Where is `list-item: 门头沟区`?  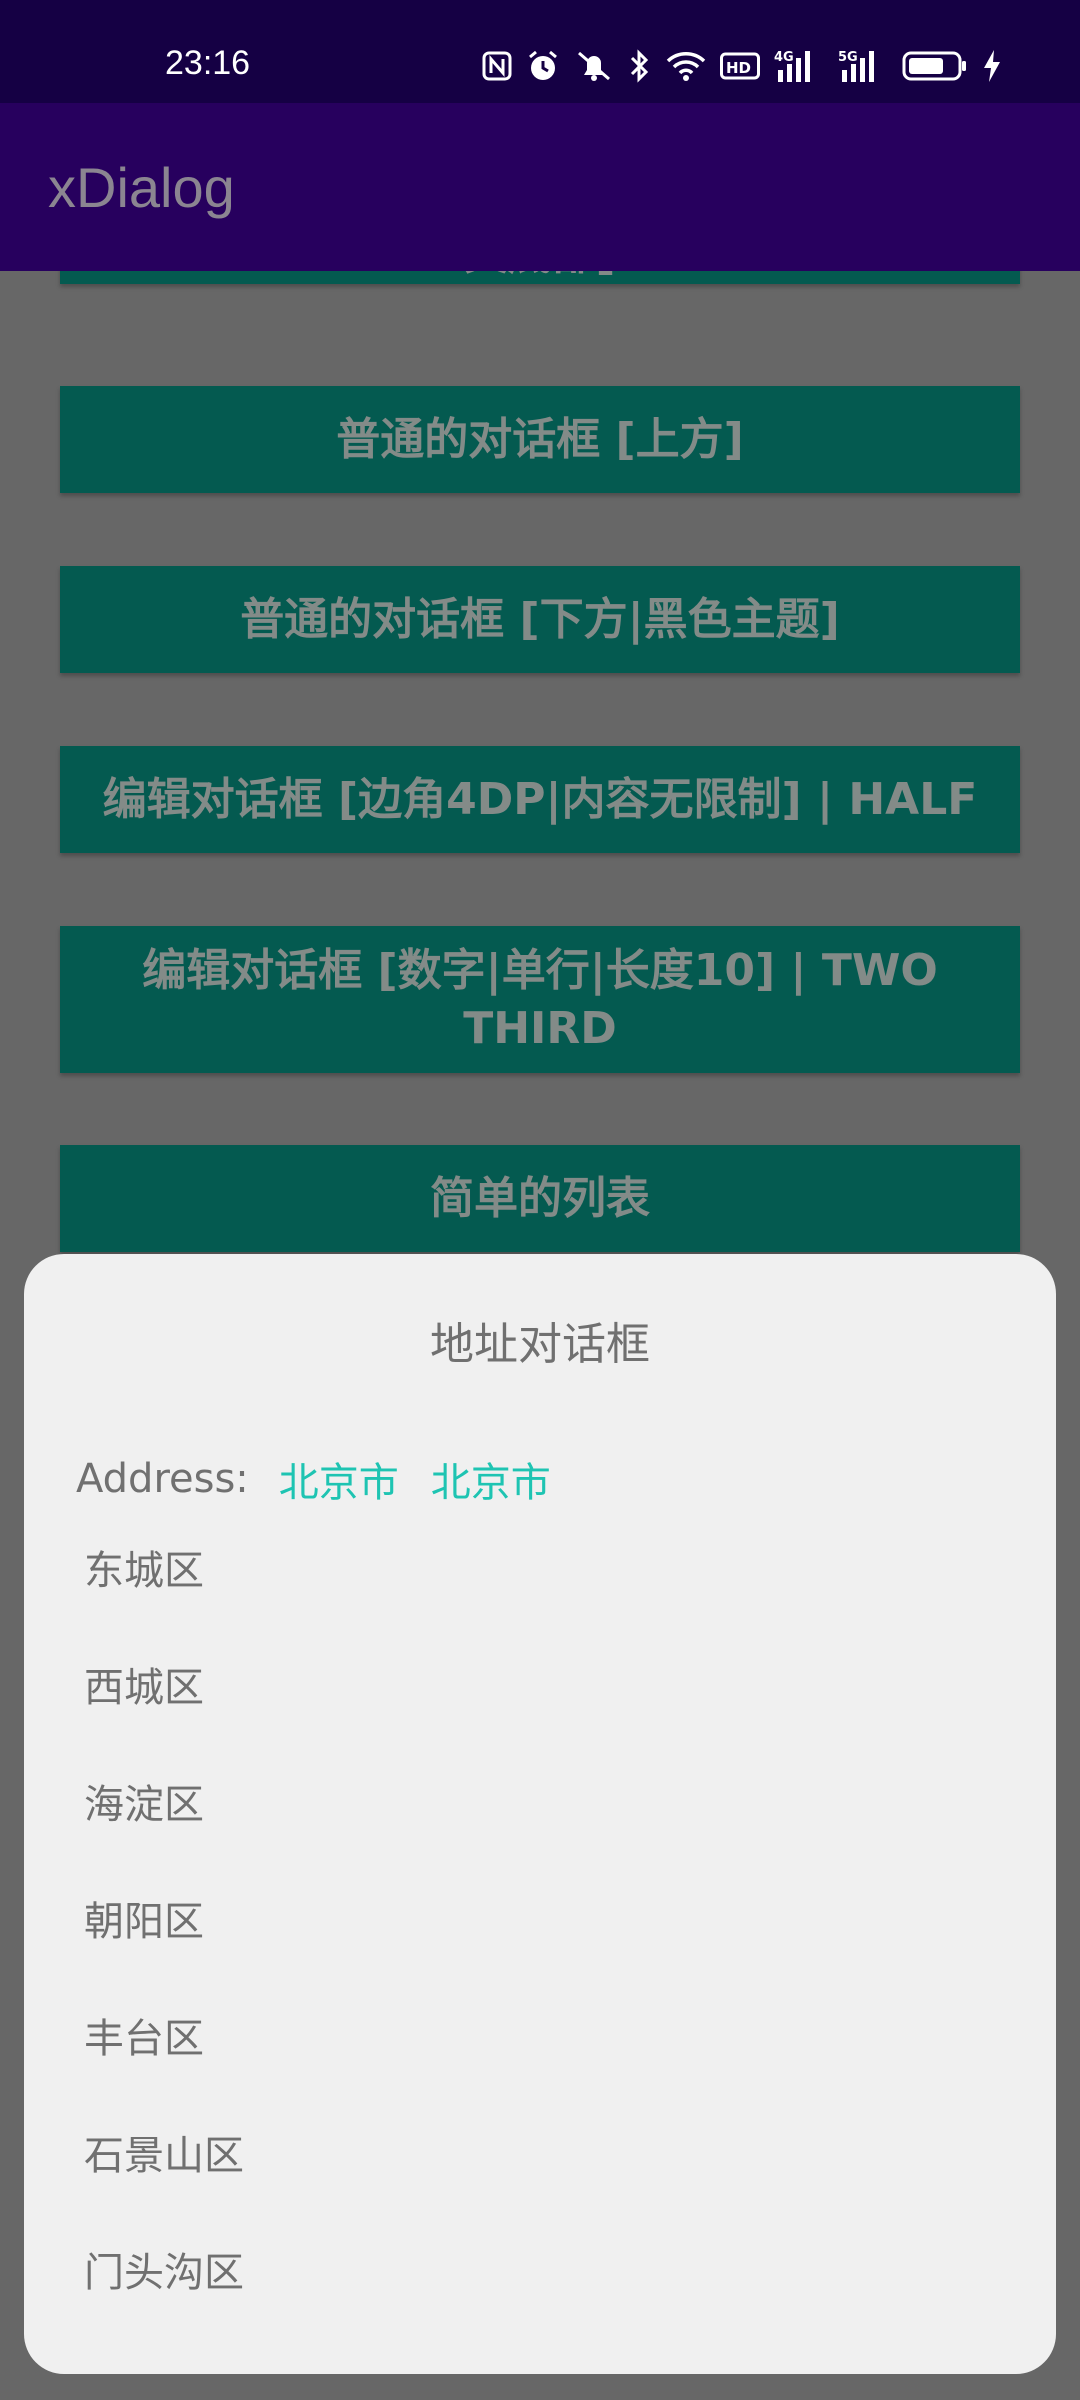
list-item: 门头沟区 is located at coordinates (164, 2307).